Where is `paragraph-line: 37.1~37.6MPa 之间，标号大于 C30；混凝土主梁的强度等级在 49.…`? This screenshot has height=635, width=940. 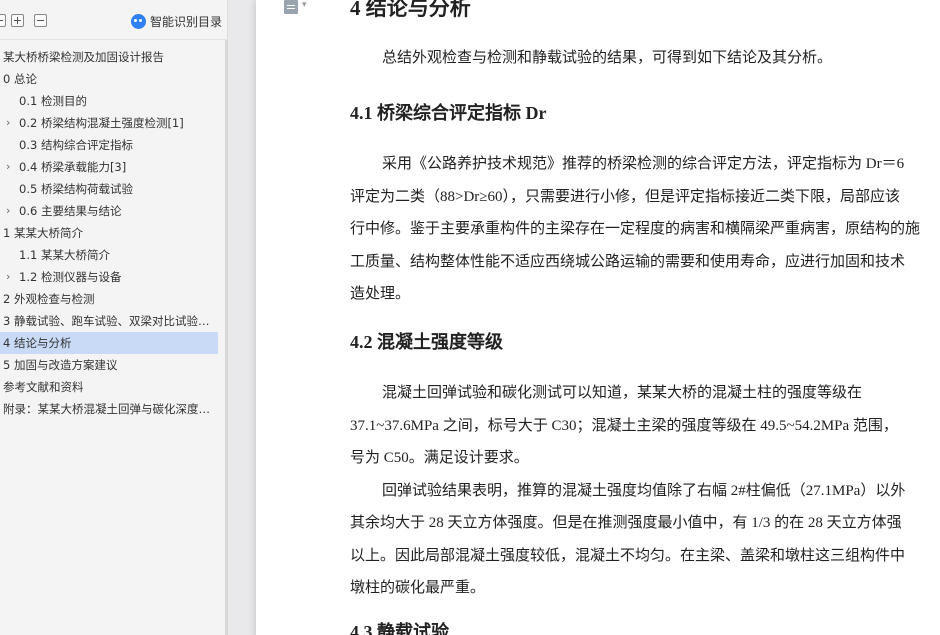
paragraph-line: 37.1~37.6MPa 之间，标号大于 C30；混凝土主梁的强度等级在 49.… is located at coordinates (624, 425).